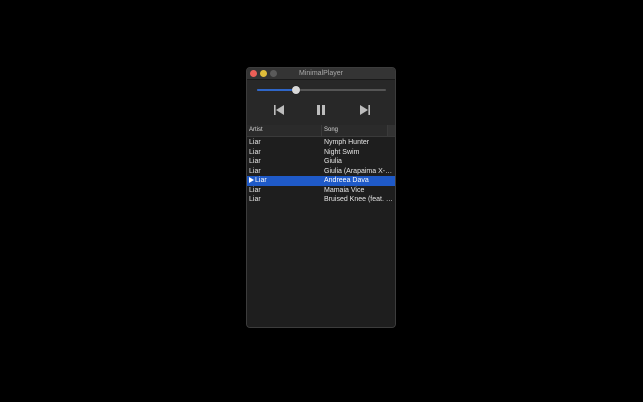  Describe the element at coordinates (321, 153) in the screenshot. I see `table-row: Liar Night Swim` at that location.